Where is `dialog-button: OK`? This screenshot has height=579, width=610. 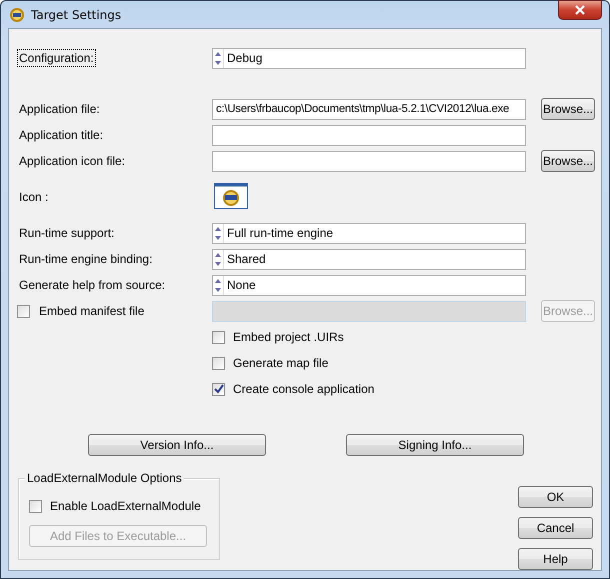 dialog-button: OK is located at coordinates (555, 497).